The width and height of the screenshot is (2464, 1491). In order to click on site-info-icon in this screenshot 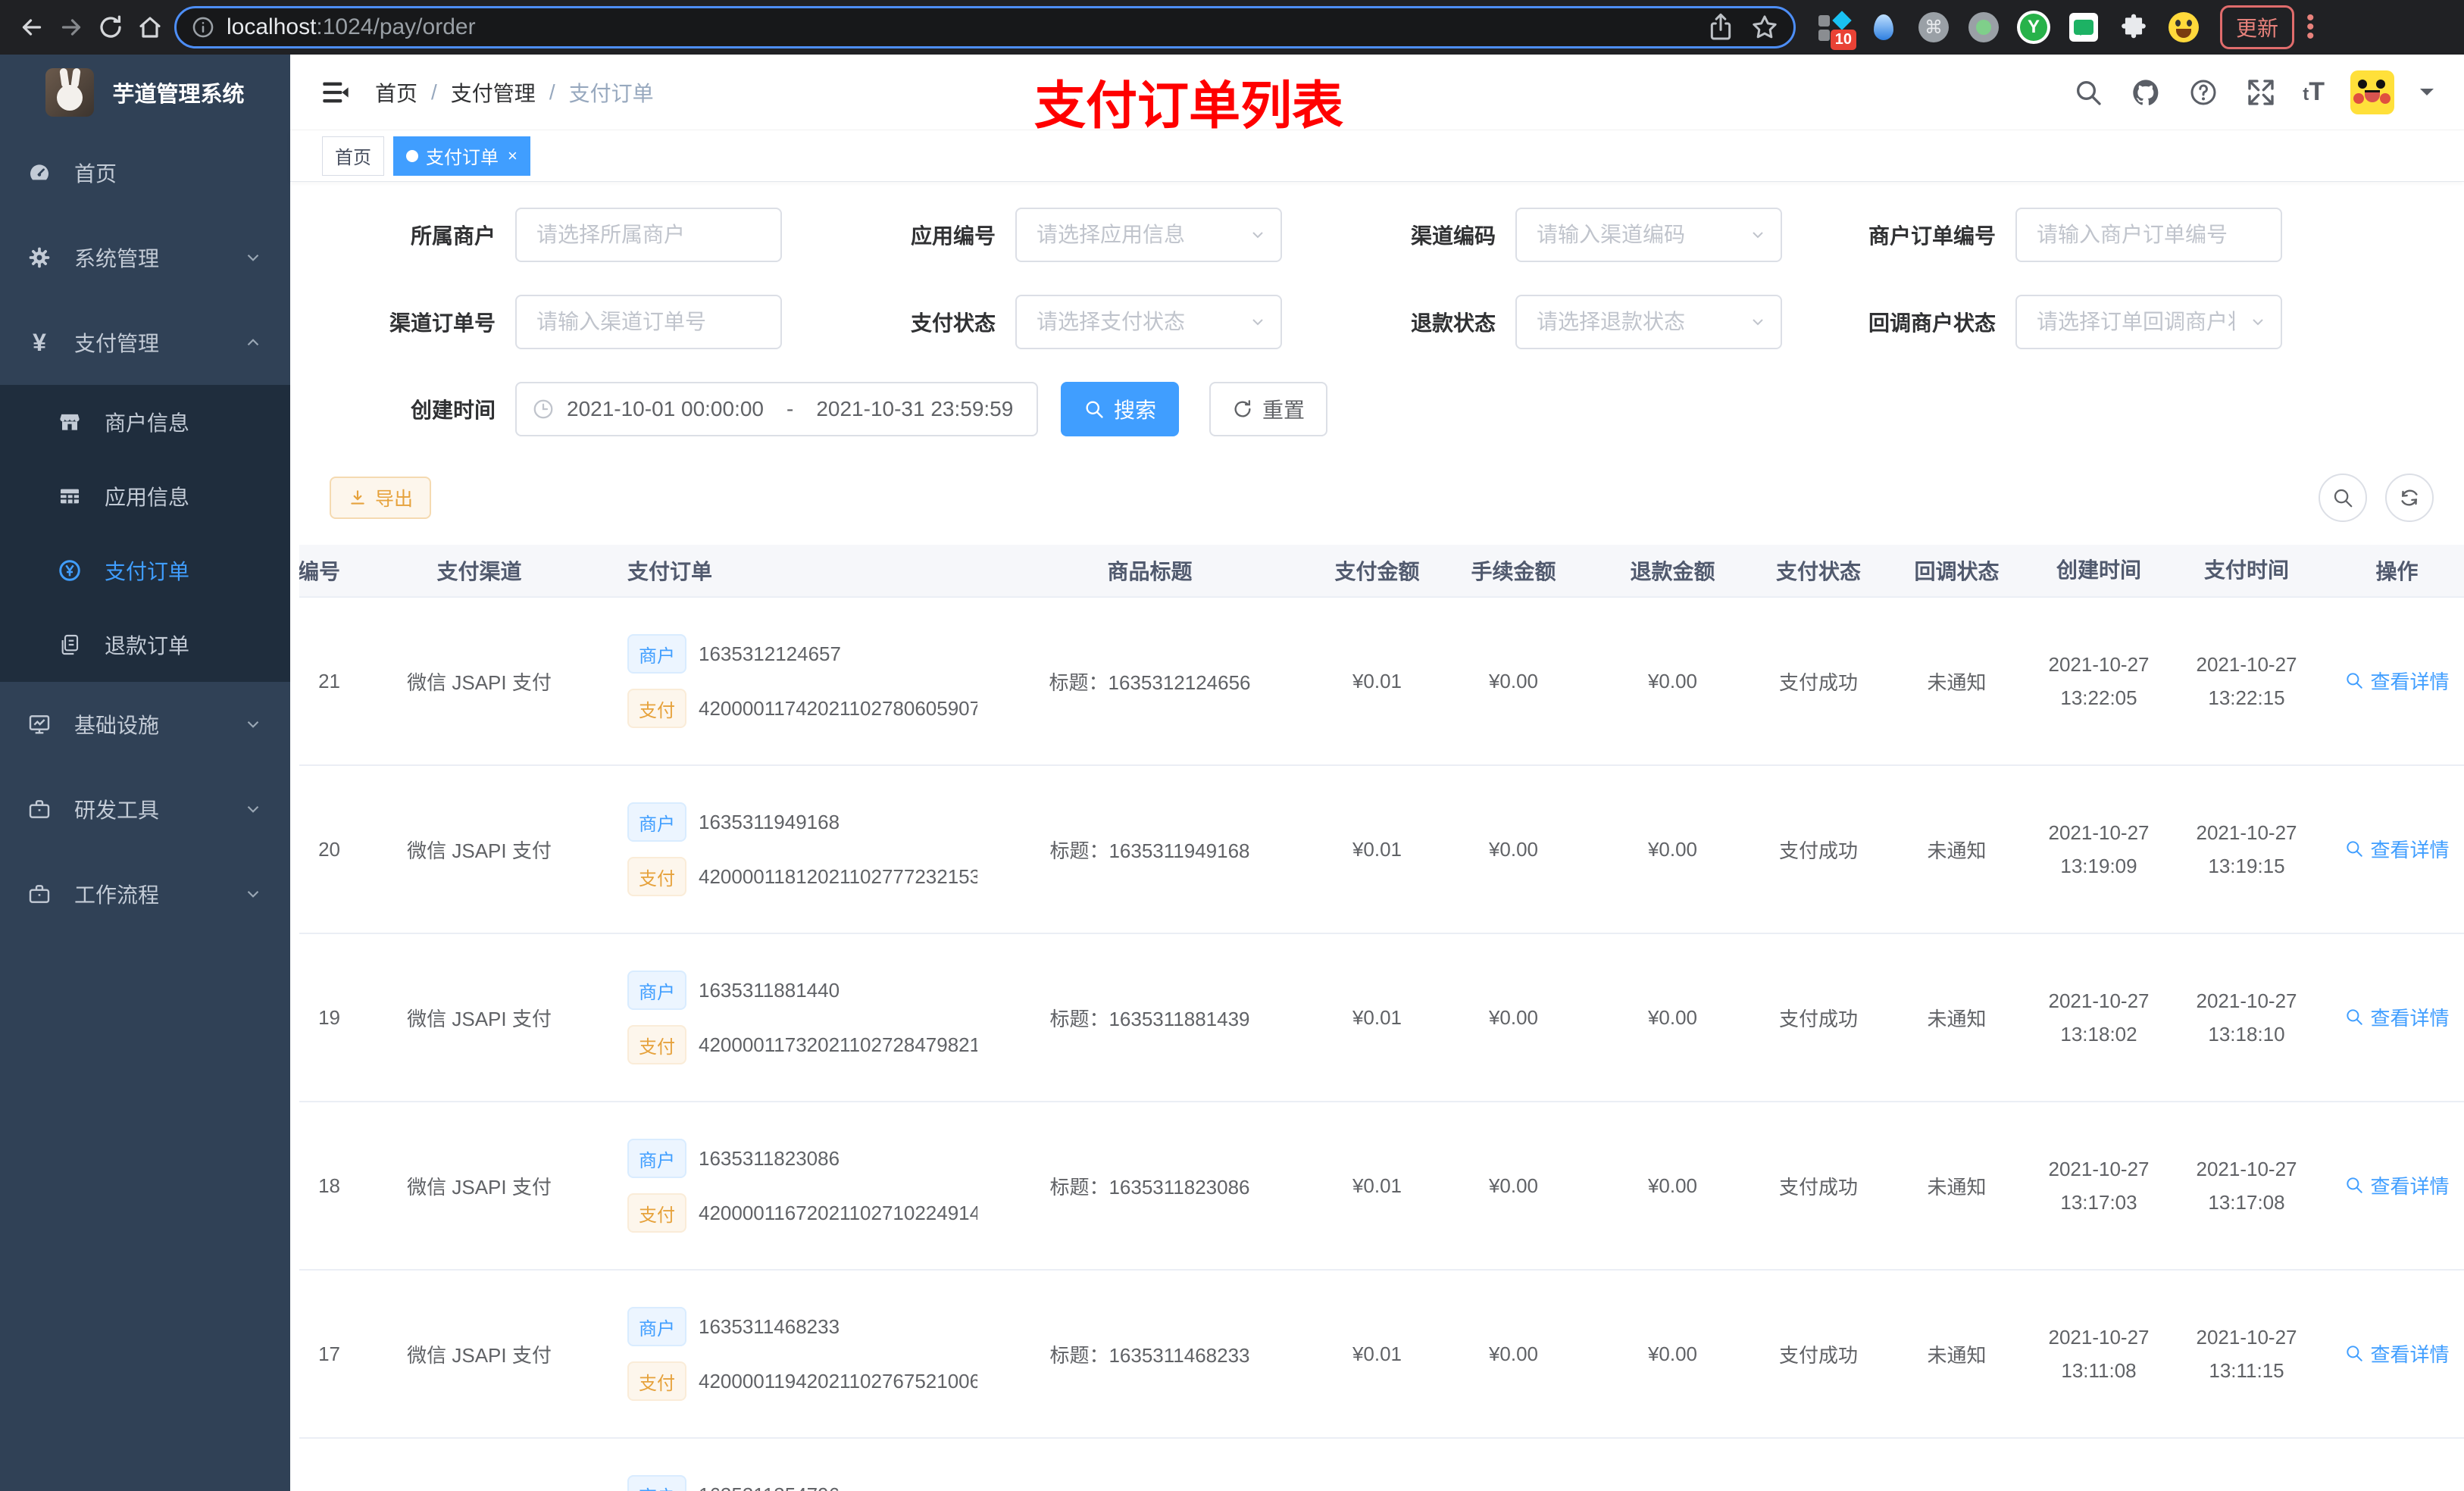, I will do `click(203, 27)`.